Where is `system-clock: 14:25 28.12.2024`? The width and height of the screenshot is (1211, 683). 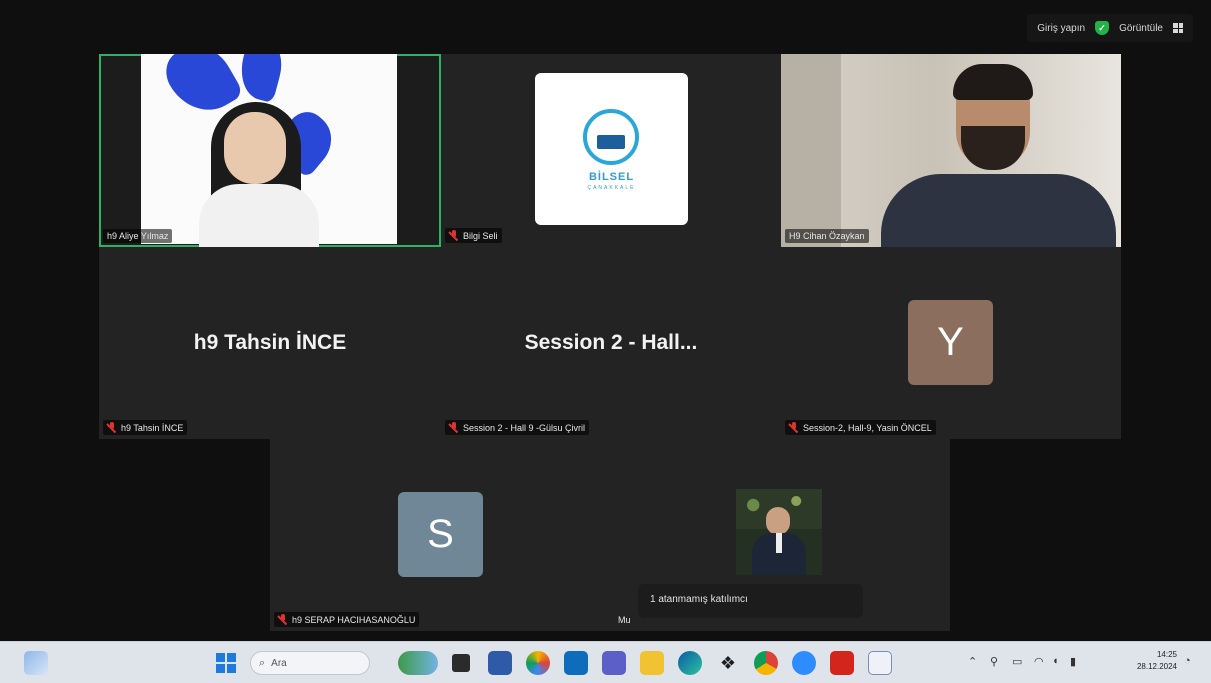 system-clock: 14:25 28.12.2024 is located at coordinates (1157, 661).